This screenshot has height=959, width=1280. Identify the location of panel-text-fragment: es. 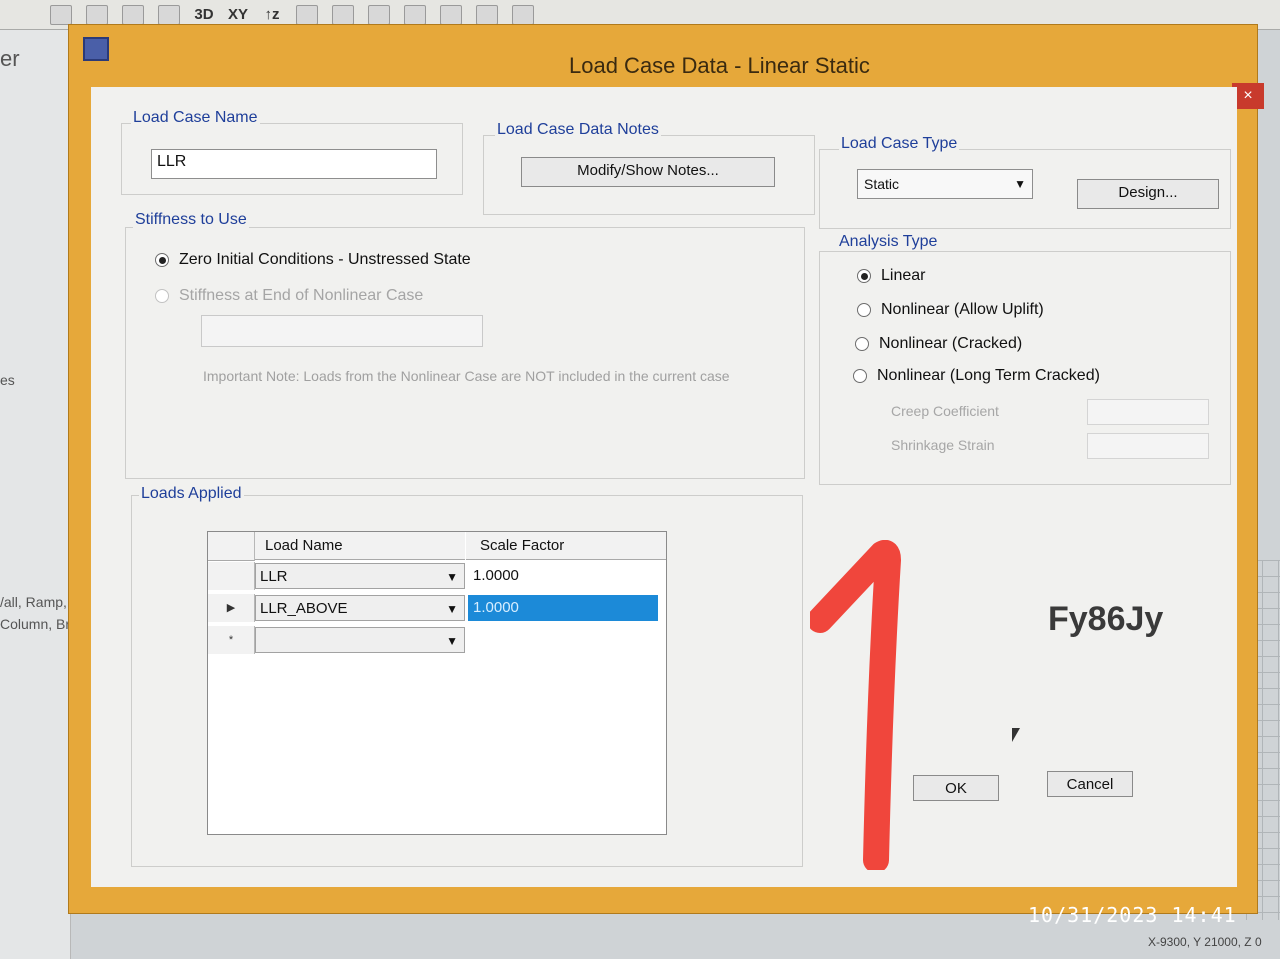
(7, 380).